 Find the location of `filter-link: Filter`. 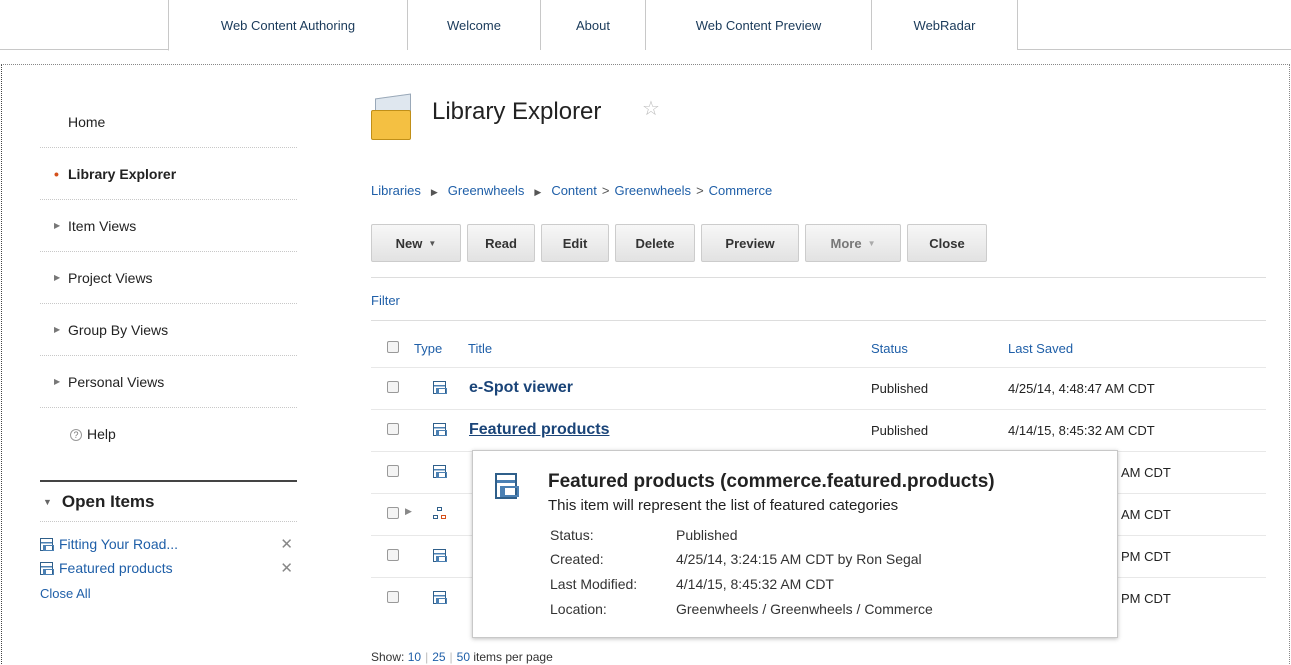

filter-link: Filter is located at coordinates (385, 300).